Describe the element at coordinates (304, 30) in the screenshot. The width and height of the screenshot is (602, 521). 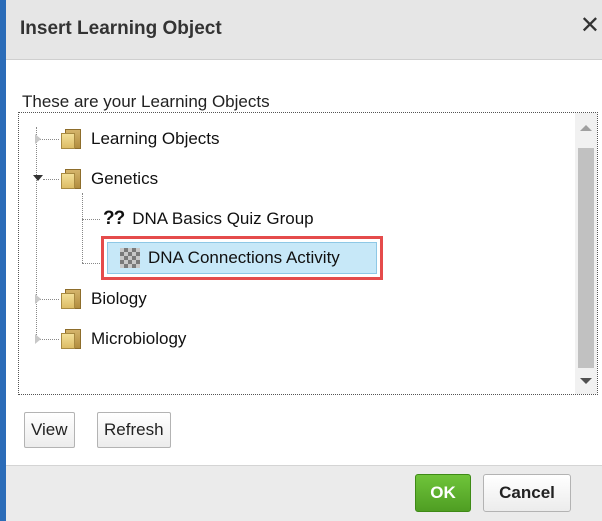
I see `dialog-titlebar: Insert Learning Object ✕` at that location.